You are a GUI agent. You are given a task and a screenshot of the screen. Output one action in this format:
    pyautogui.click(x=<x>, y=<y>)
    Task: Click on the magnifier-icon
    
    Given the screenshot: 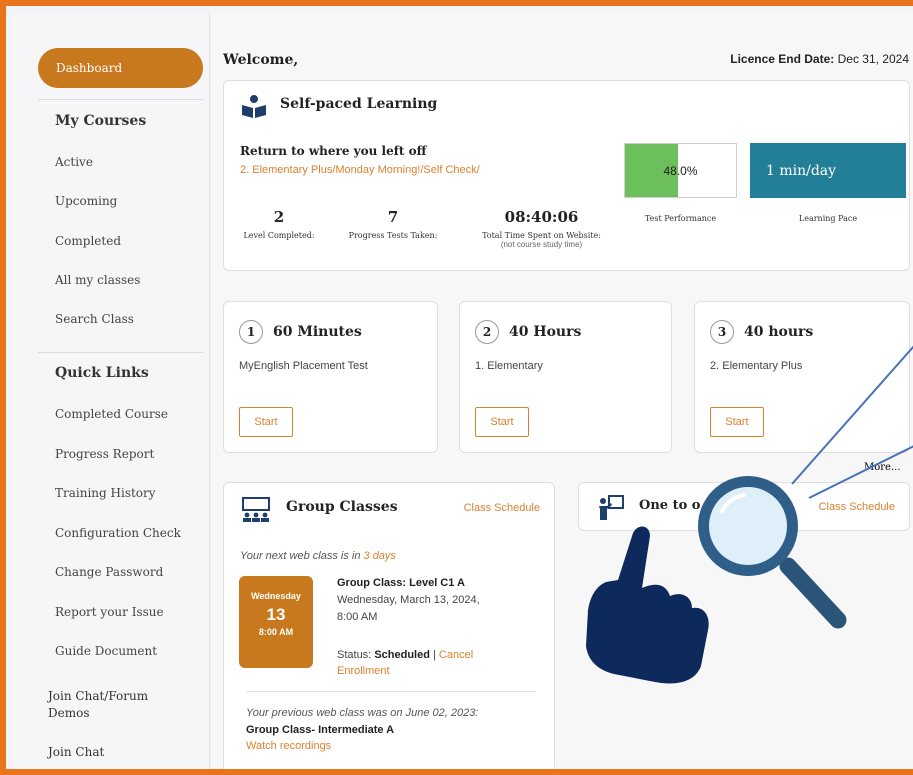 What is the action you would take?
    pyautogui.click(x=772, y=552)
    